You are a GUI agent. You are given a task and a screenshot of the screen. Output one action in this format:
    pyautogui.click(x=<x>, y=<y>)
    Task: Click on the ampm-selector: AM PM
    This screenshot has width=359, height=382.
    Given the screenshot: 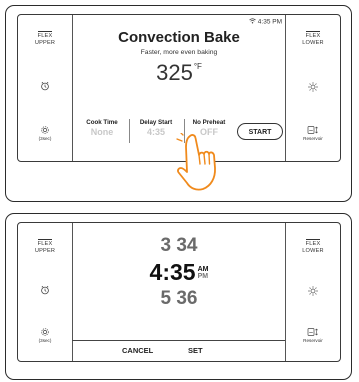 What is the action you would take?
    pyautogui.click(x=203, y=273)
    